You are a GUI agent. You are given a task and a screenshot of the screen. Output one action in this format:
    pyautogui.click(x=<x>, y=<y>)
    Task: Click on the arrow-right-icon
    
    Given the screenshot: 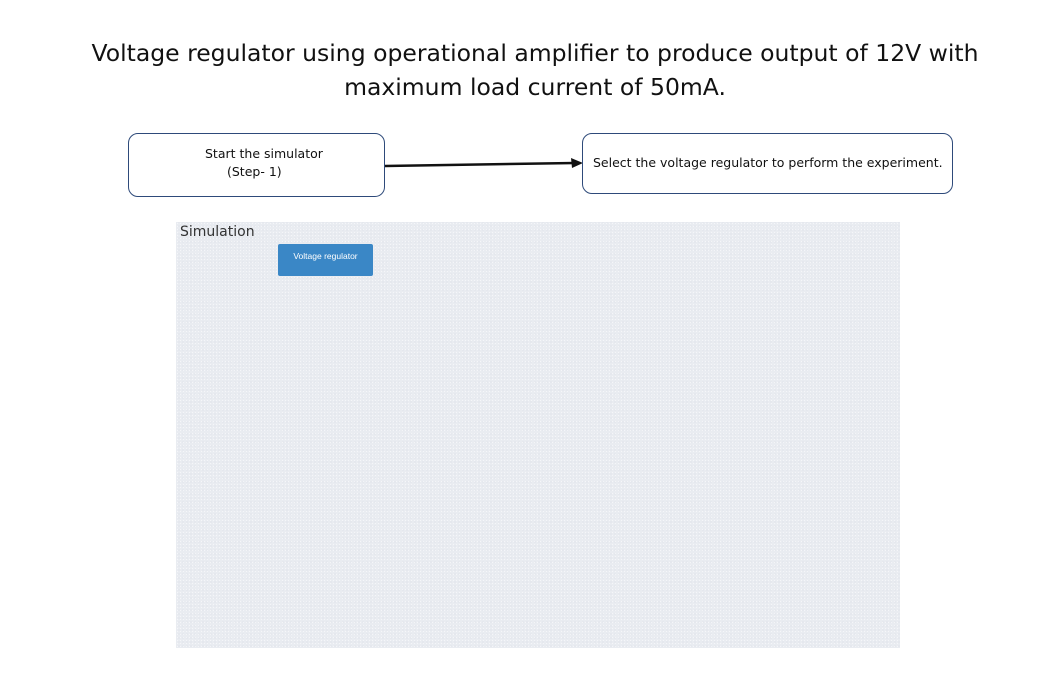 What is the action you would take?
    pyautogui.click(x=484, y=163)
    